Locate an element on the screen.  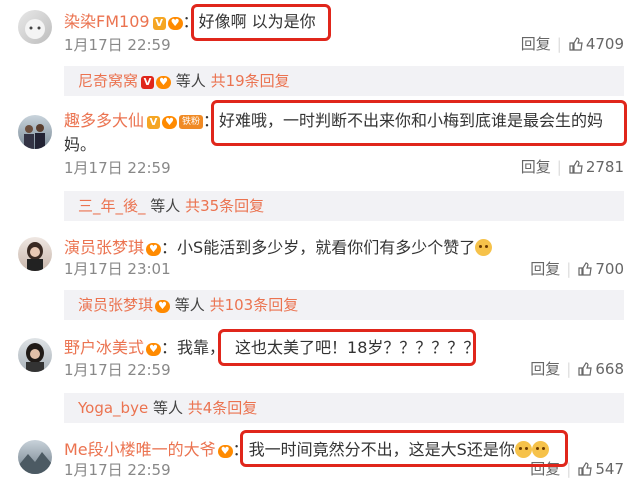
comment-actions: 回复 | 700 is located at coordinates (577, 269).